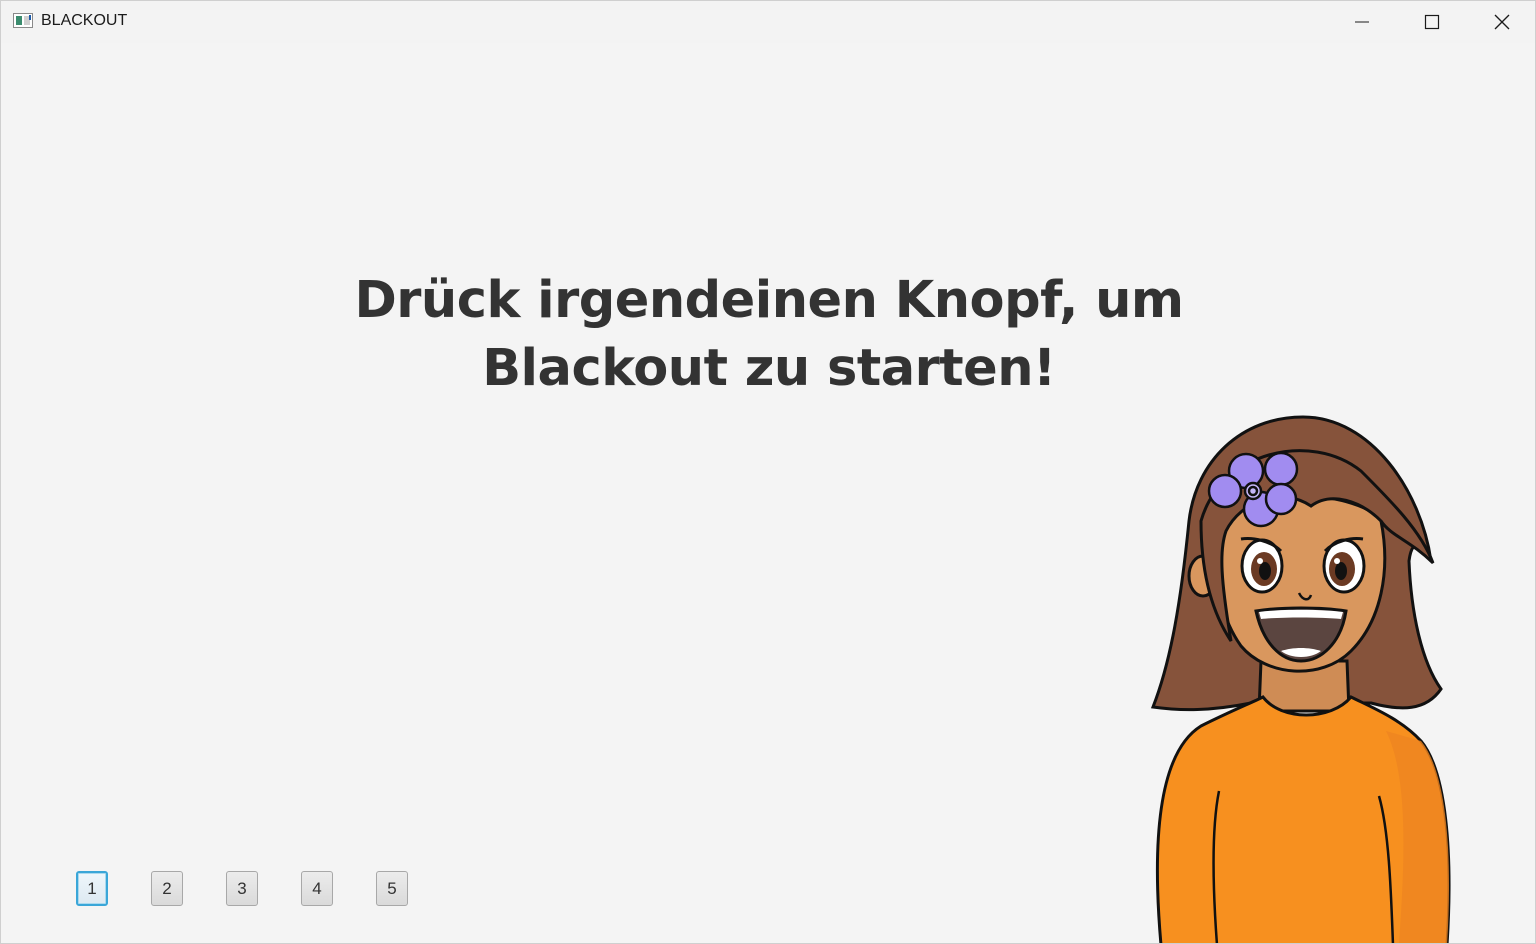 Image resolution: width=1536 pixels, height=944 pixels. I want to click on number-button-2: 2, so click(167, 888).